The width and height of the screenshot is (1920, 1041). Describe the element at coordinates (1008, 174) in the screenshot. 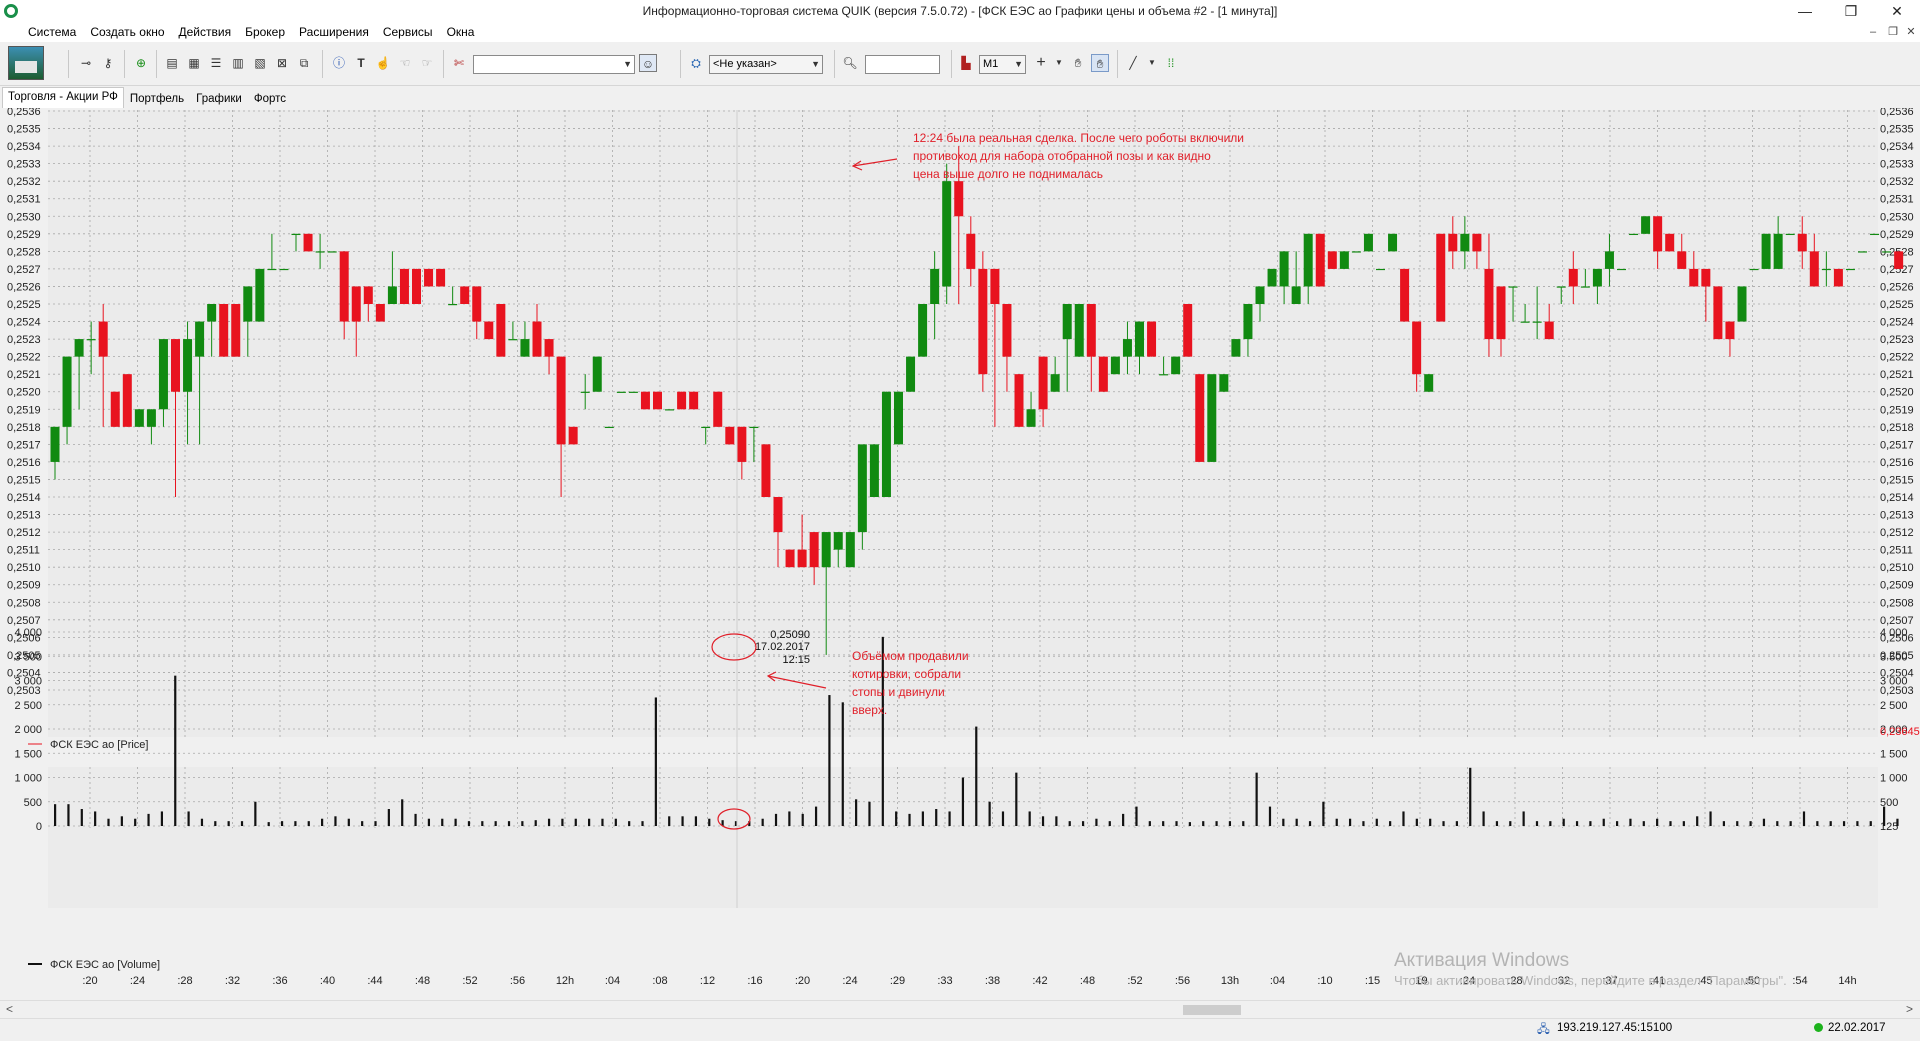

I see `annotation-top-line3: цена выше долго не поднималась` at that location.